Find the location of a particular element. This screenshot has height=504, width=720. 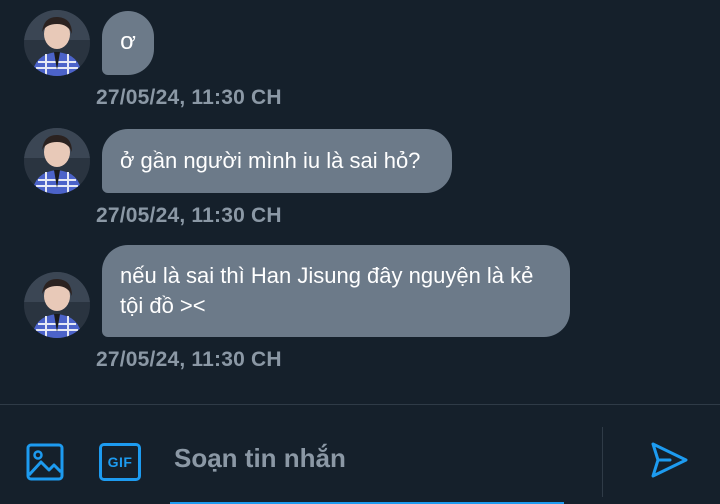

composer-divider is located at coordinates (602, 462).